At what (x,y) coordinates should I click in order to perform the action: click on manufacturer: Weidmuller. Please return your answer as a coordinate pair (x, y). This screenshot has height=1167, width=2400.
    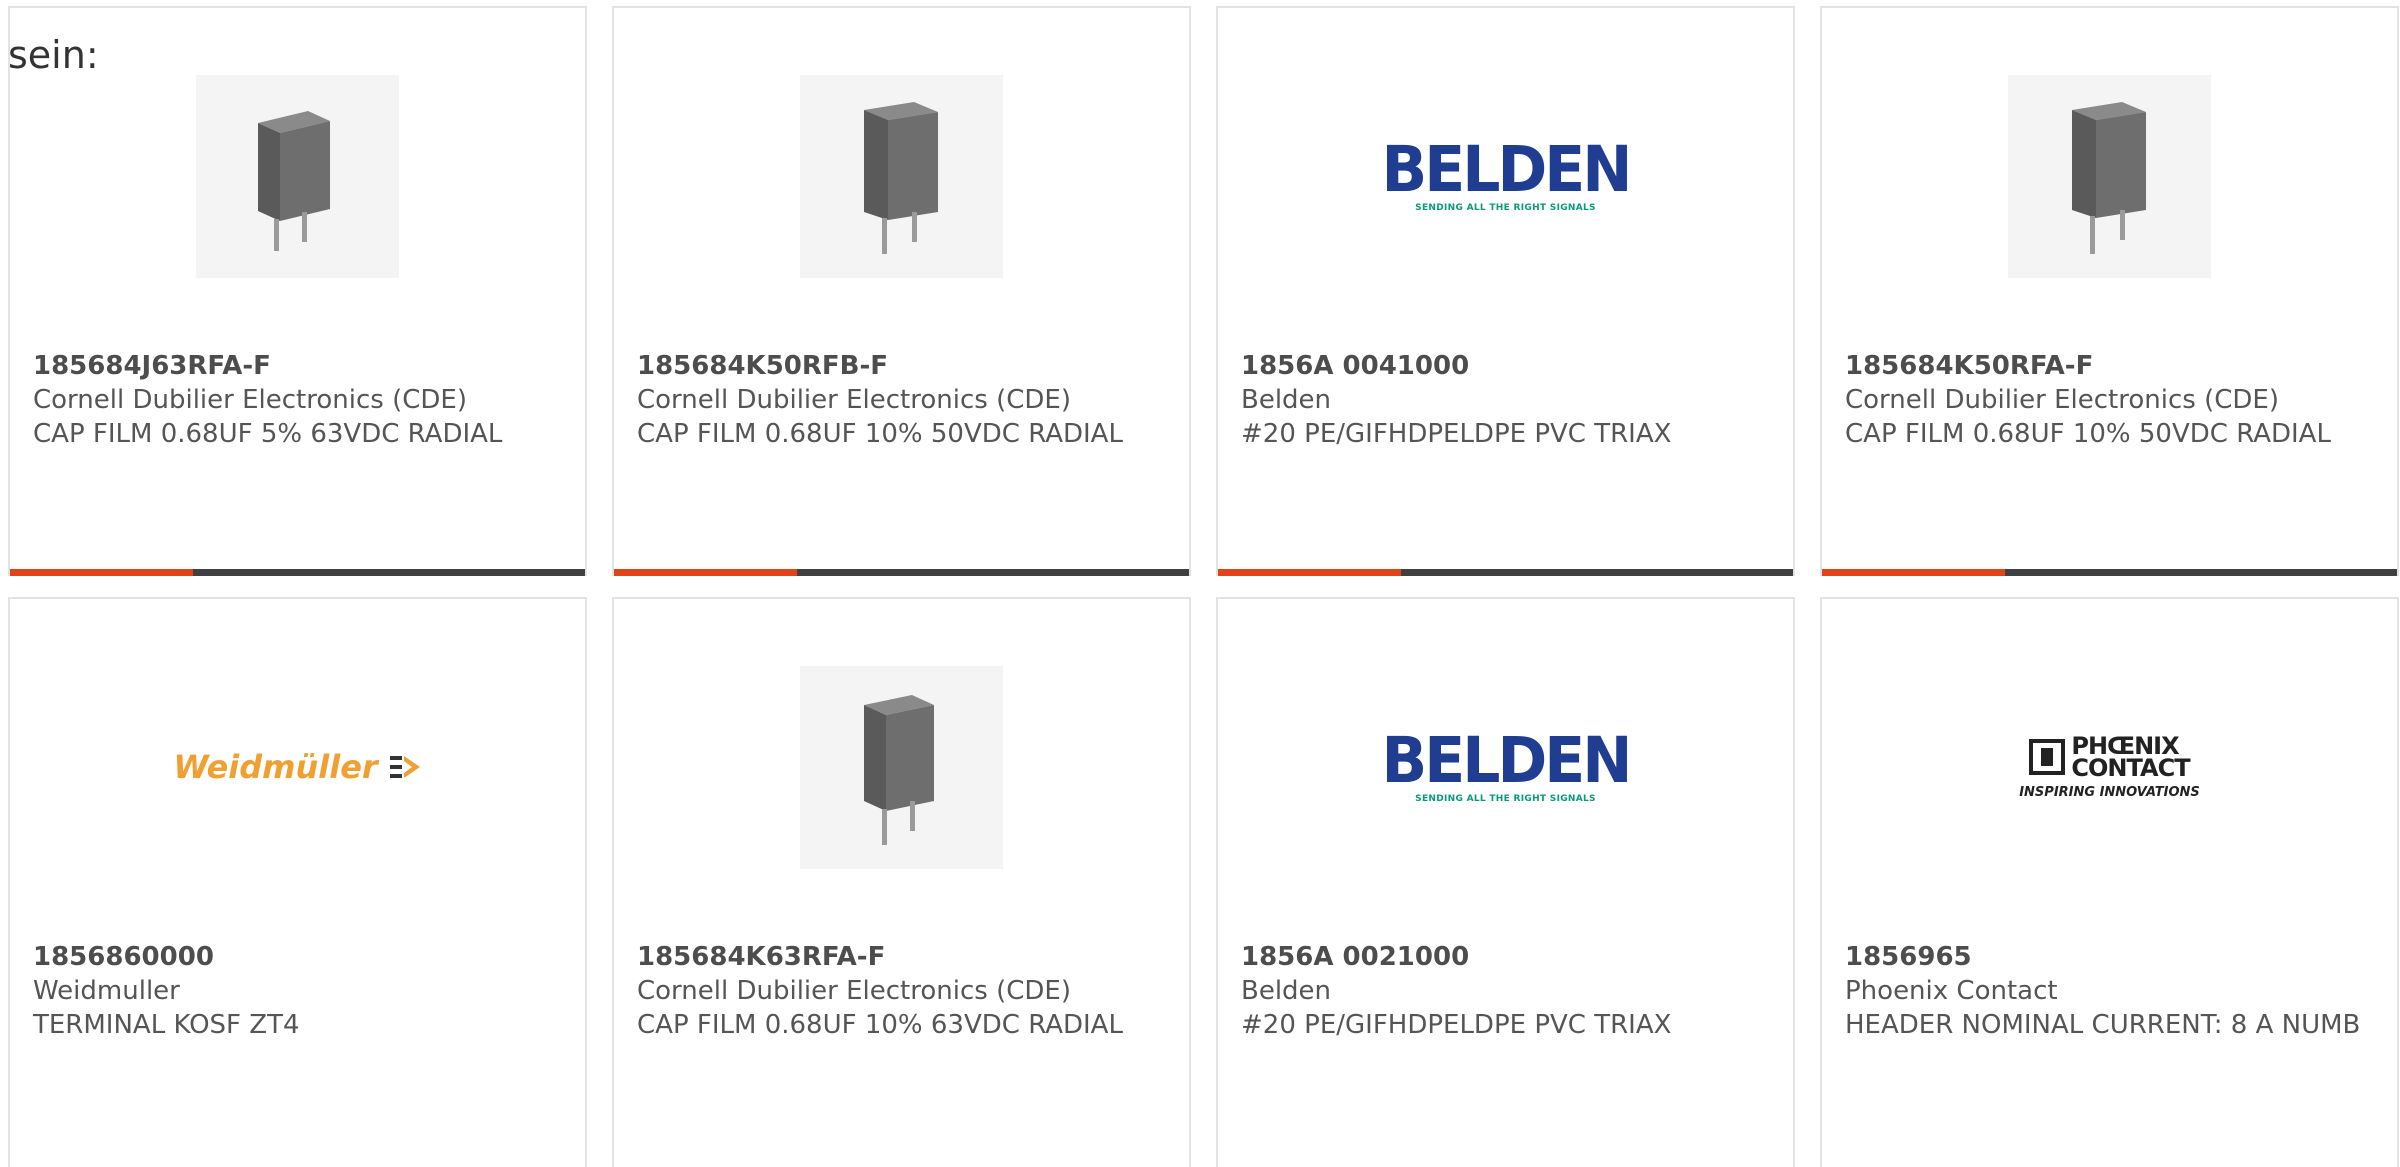
    Looking at the image, I should click on (106, 991).